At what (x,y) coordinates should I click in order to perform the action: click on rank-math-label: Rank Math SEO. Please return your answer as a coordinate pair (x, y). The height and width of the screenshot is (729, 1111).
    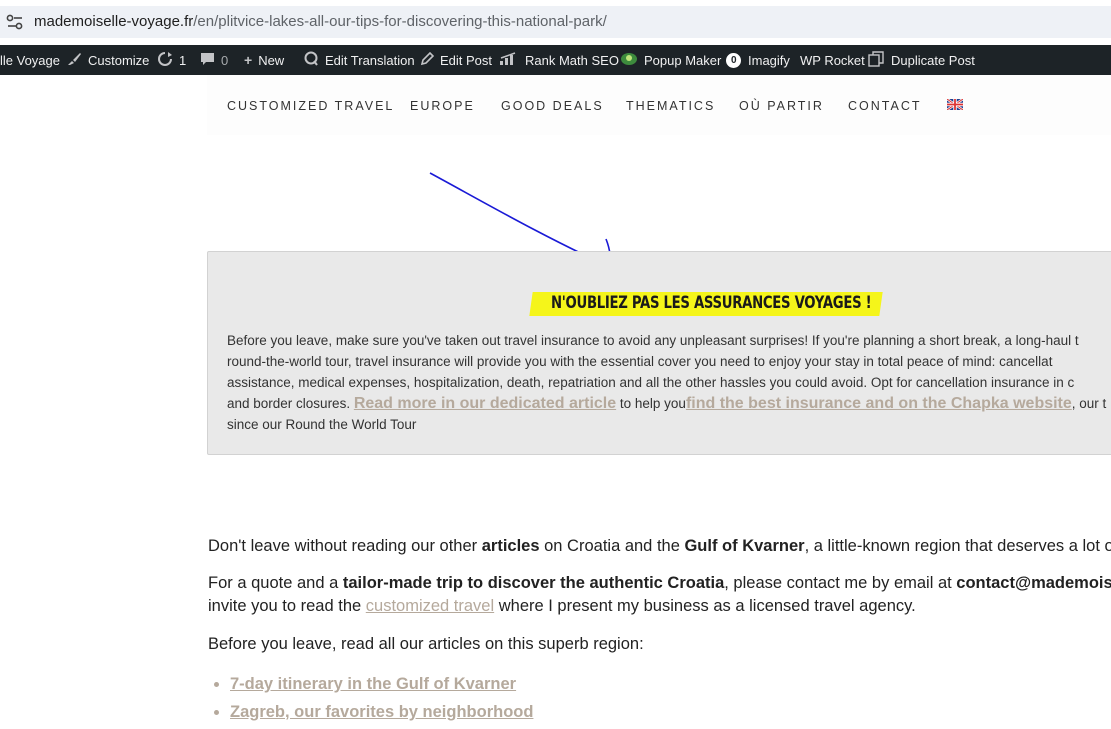
    Looking at the image, I should click on (572, 60).